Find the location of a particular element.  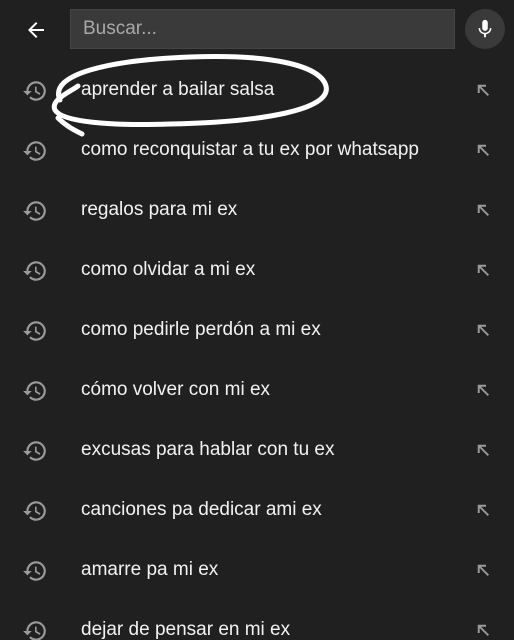

microphone-icon is located at coordinates (485, 28).